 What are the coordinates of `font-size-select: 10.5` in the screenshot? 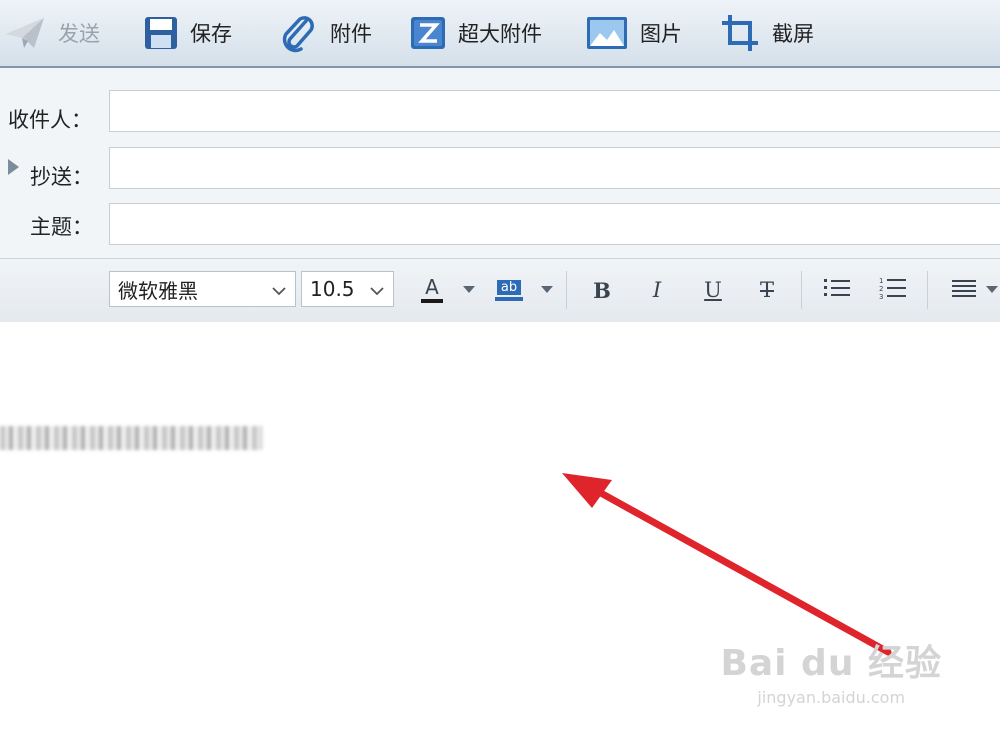 It's located at (347, 289).